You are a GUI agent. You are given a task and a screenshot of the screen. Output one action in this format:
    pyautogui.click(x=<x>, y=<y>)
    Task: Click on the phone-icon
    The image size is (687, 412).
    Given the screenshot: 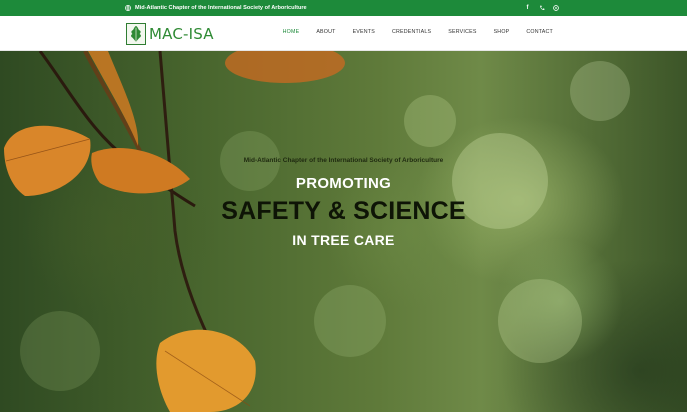 What is the action you would take?
    pyautogui.click(x=541, y=7)
    